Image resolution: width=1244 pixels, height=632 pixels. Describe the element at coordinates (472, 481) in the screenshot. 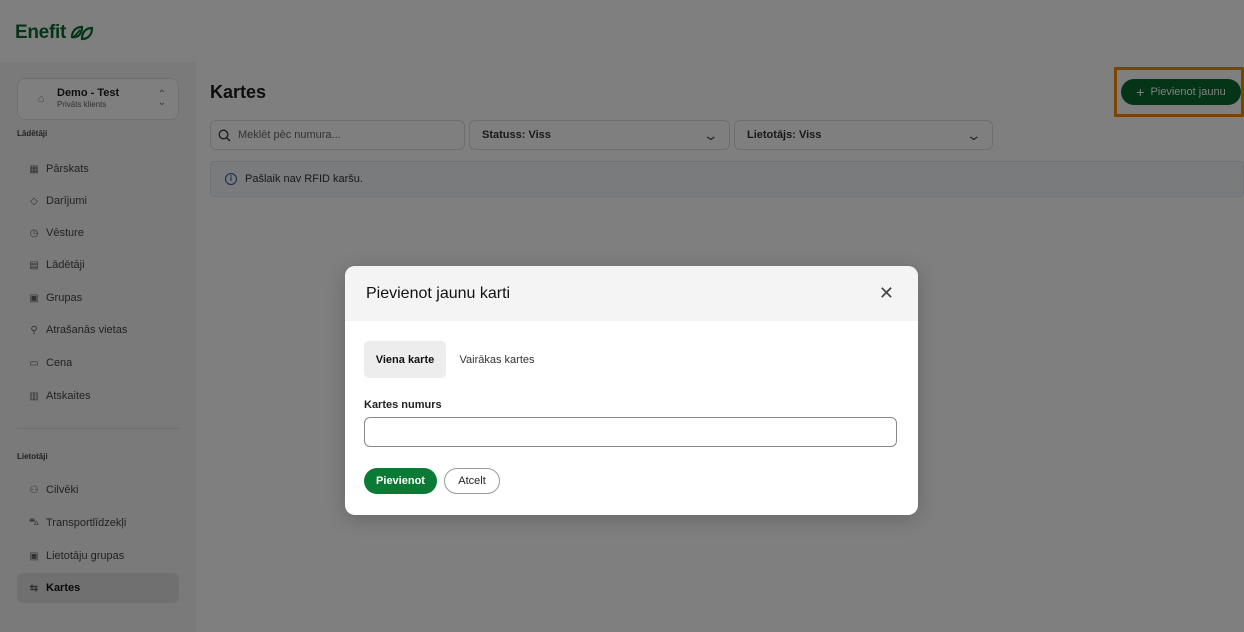

I see `cancel-button: Atcelt` at that location.